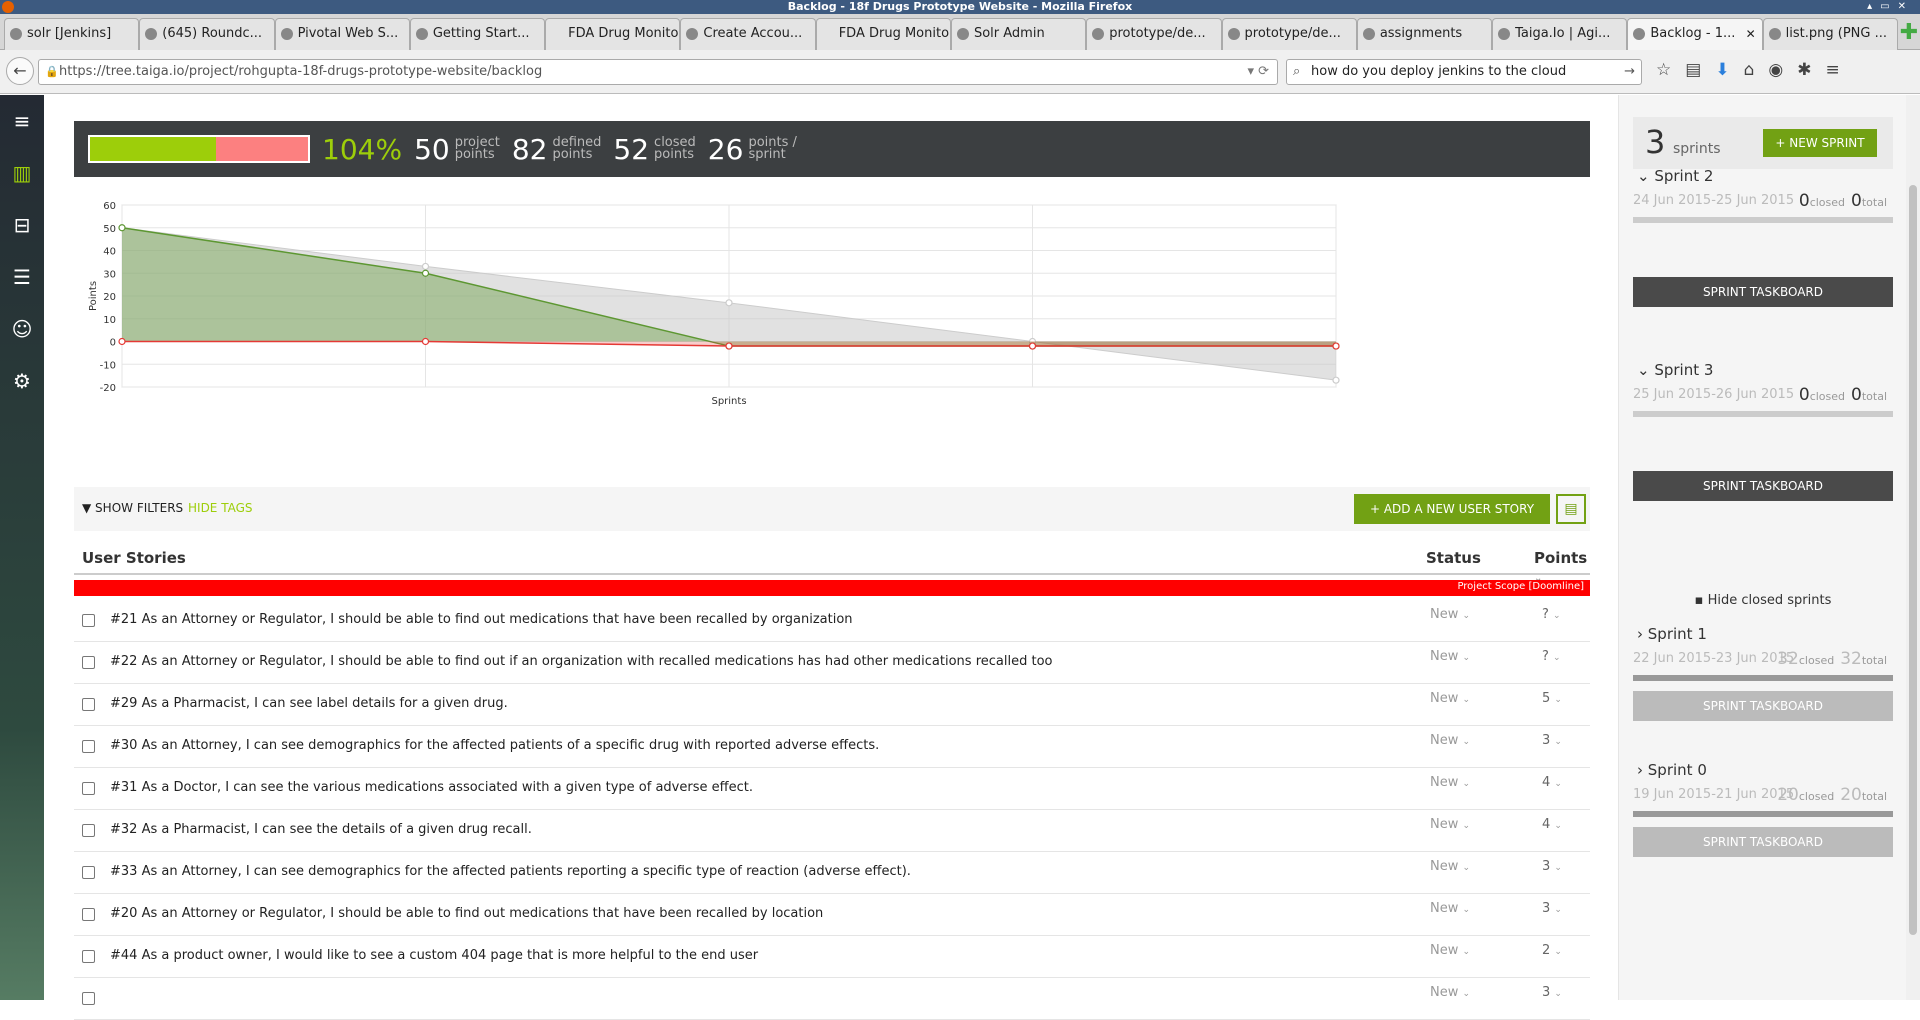 This screenshot has width=1920, height=1020. What do you see at coordinates (132, 508) in the screenshot?
I see `show-filters-button: ▼ SHOW FILTERS` at bounding box center [132, 508].